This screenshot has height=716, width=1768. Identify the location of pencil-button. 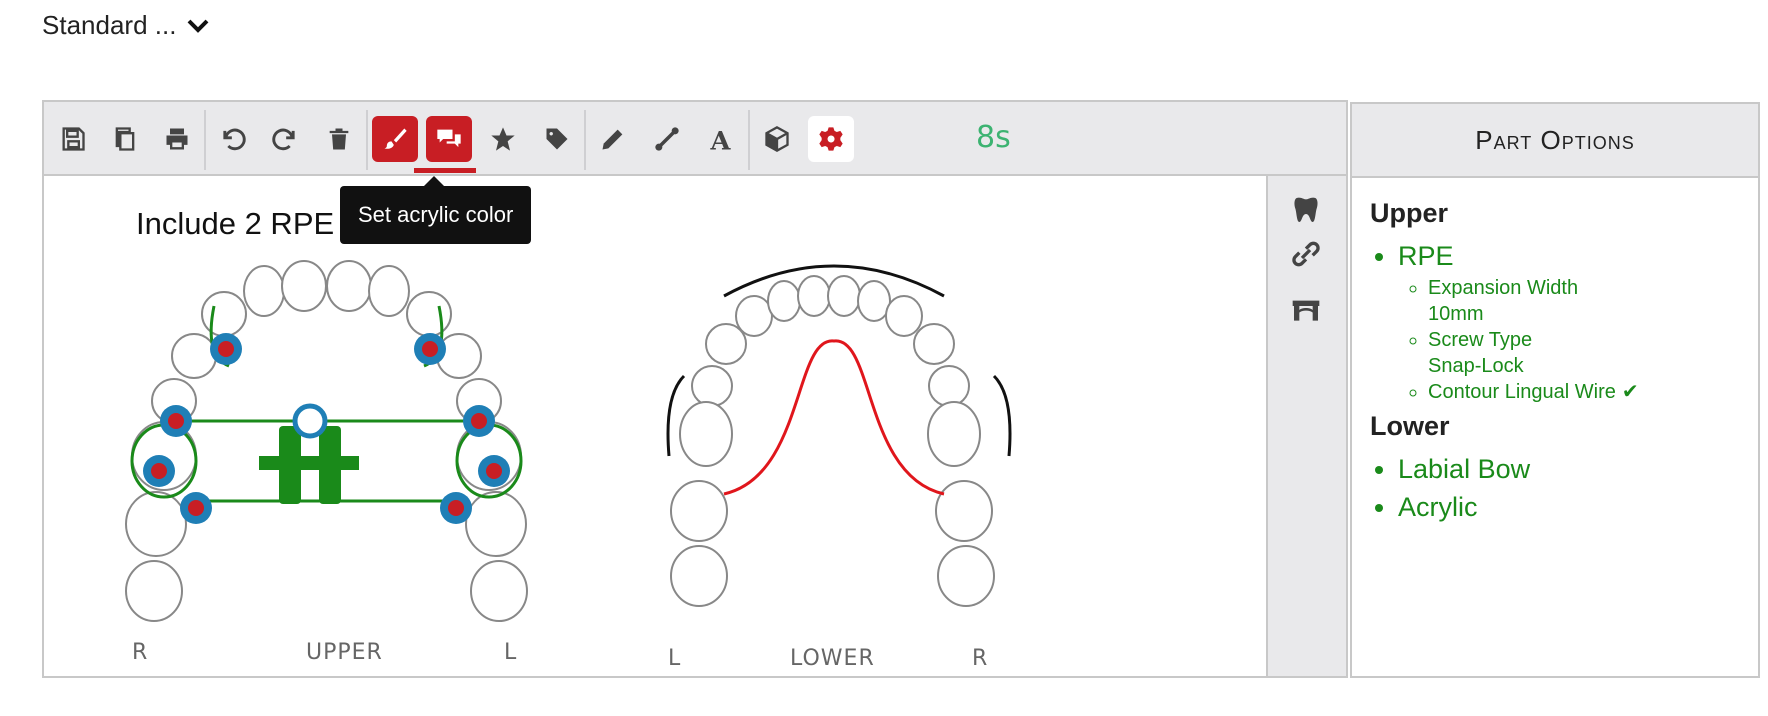
(613, 139).